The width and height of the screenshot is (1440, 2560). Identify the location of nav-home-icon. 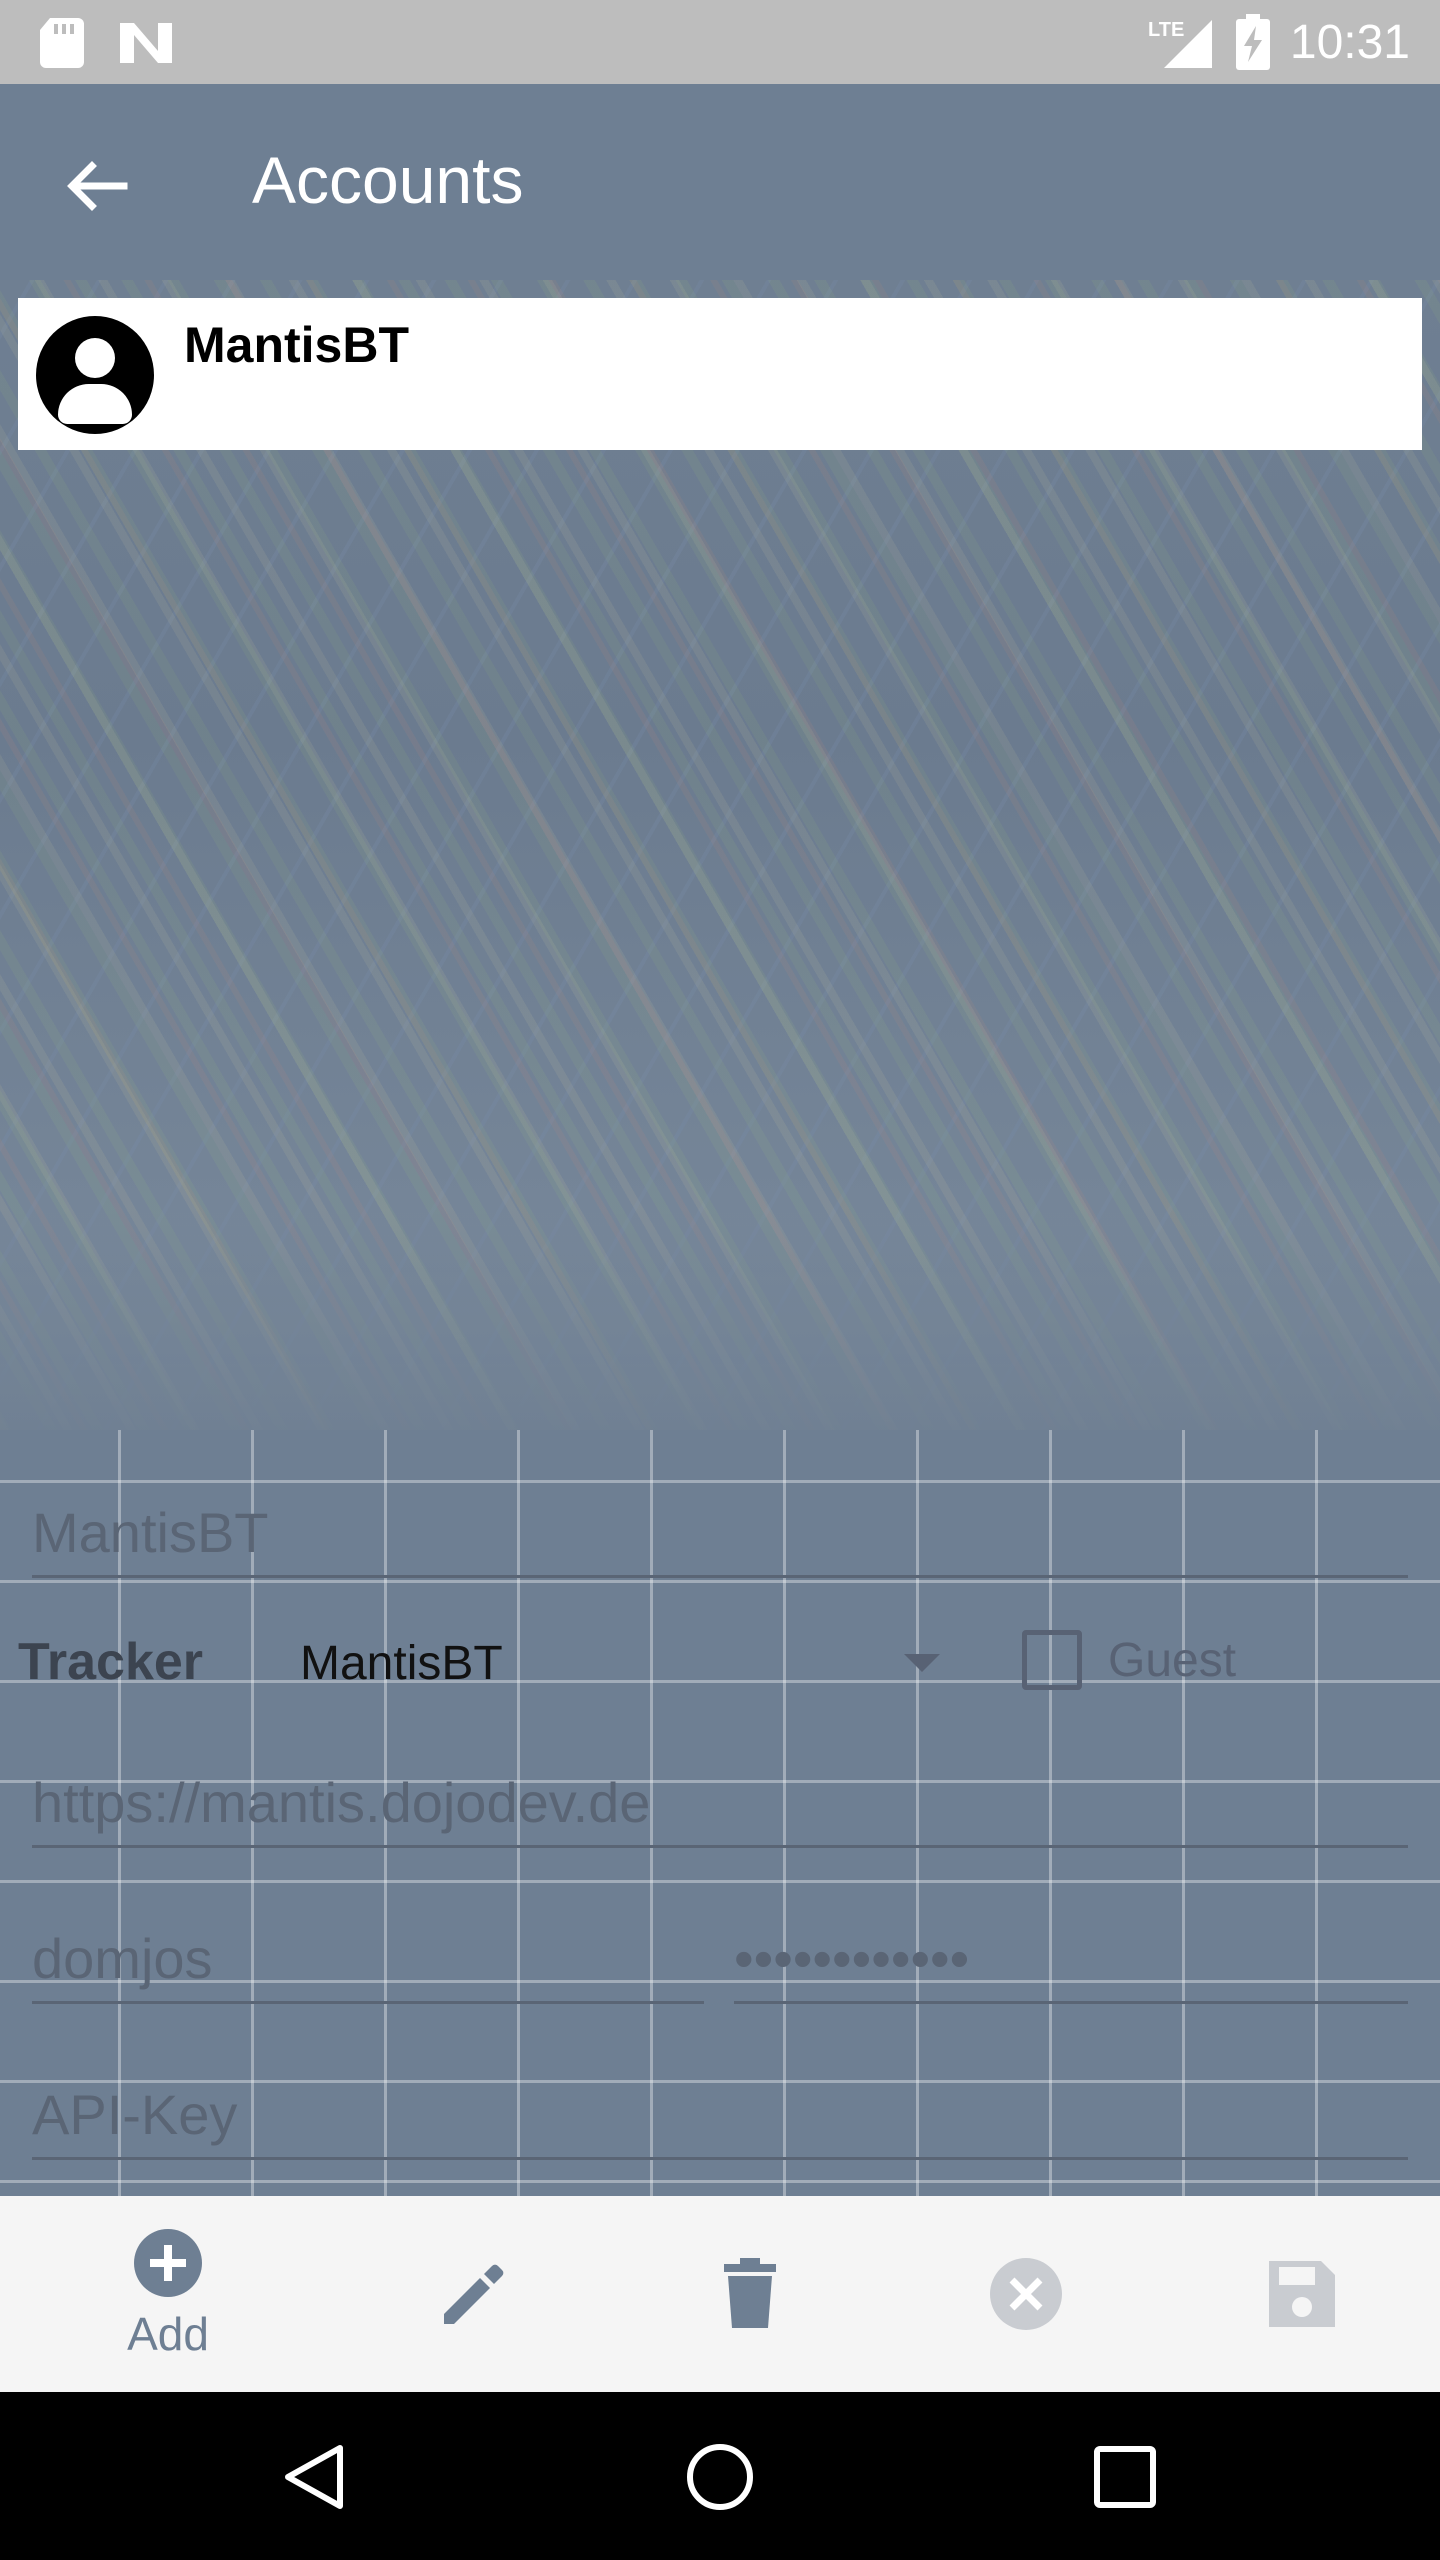
(720, 2477).